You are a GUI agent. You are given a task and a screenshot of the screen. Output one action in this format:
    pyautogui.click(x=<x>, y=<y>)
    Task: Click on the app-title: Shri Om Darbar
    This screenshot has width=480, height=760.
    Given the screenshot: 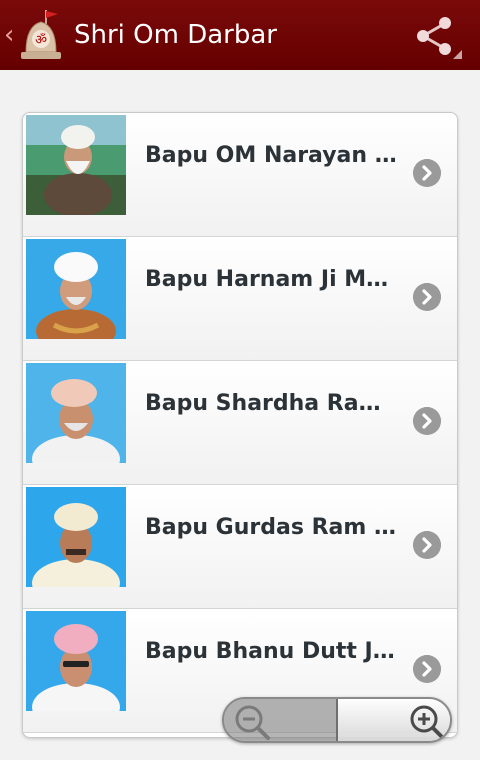 What is the action you would take?
    pyautogui.click(x=175, y=35)
    